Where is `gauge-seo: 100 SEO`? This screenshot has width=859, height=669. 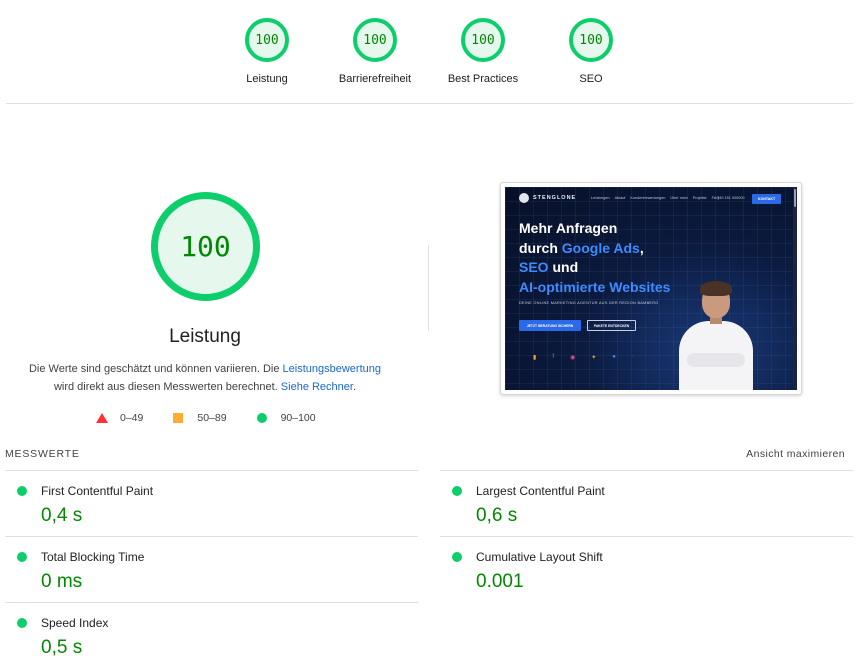
gauge-seo: 100 SEO is located at coordinates (591, 51).